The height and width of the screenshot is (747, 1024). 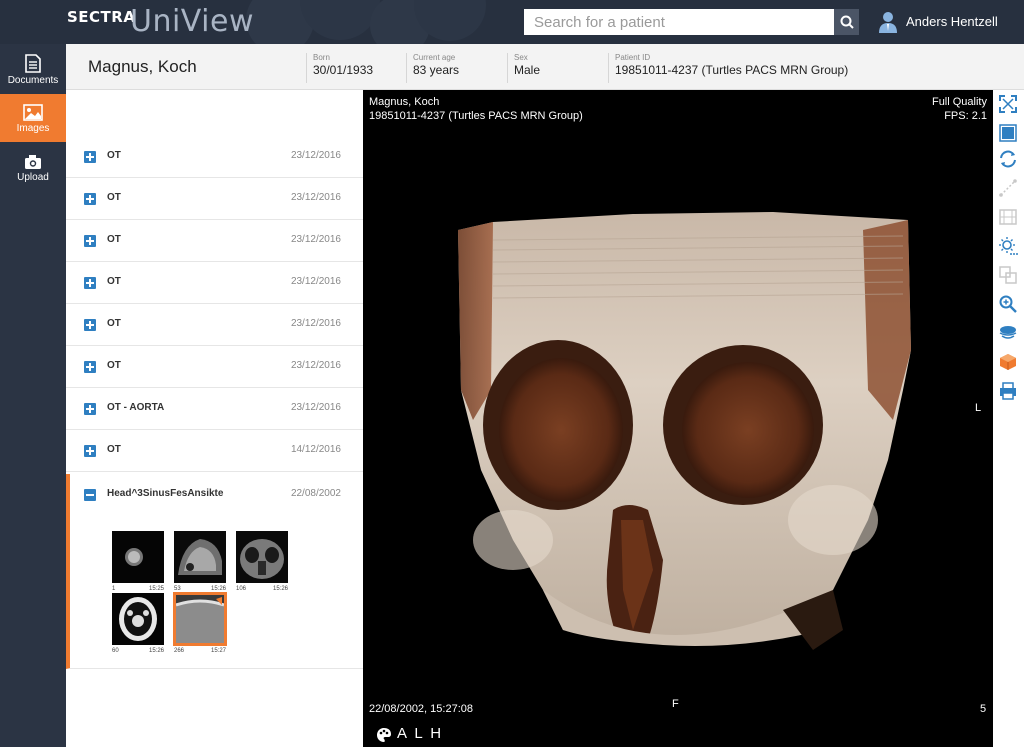 What do you see at coordinates (33, 395) in the screenshot?
I see `left-nav: Documents Images Upload` at bounding box center [33, 395].